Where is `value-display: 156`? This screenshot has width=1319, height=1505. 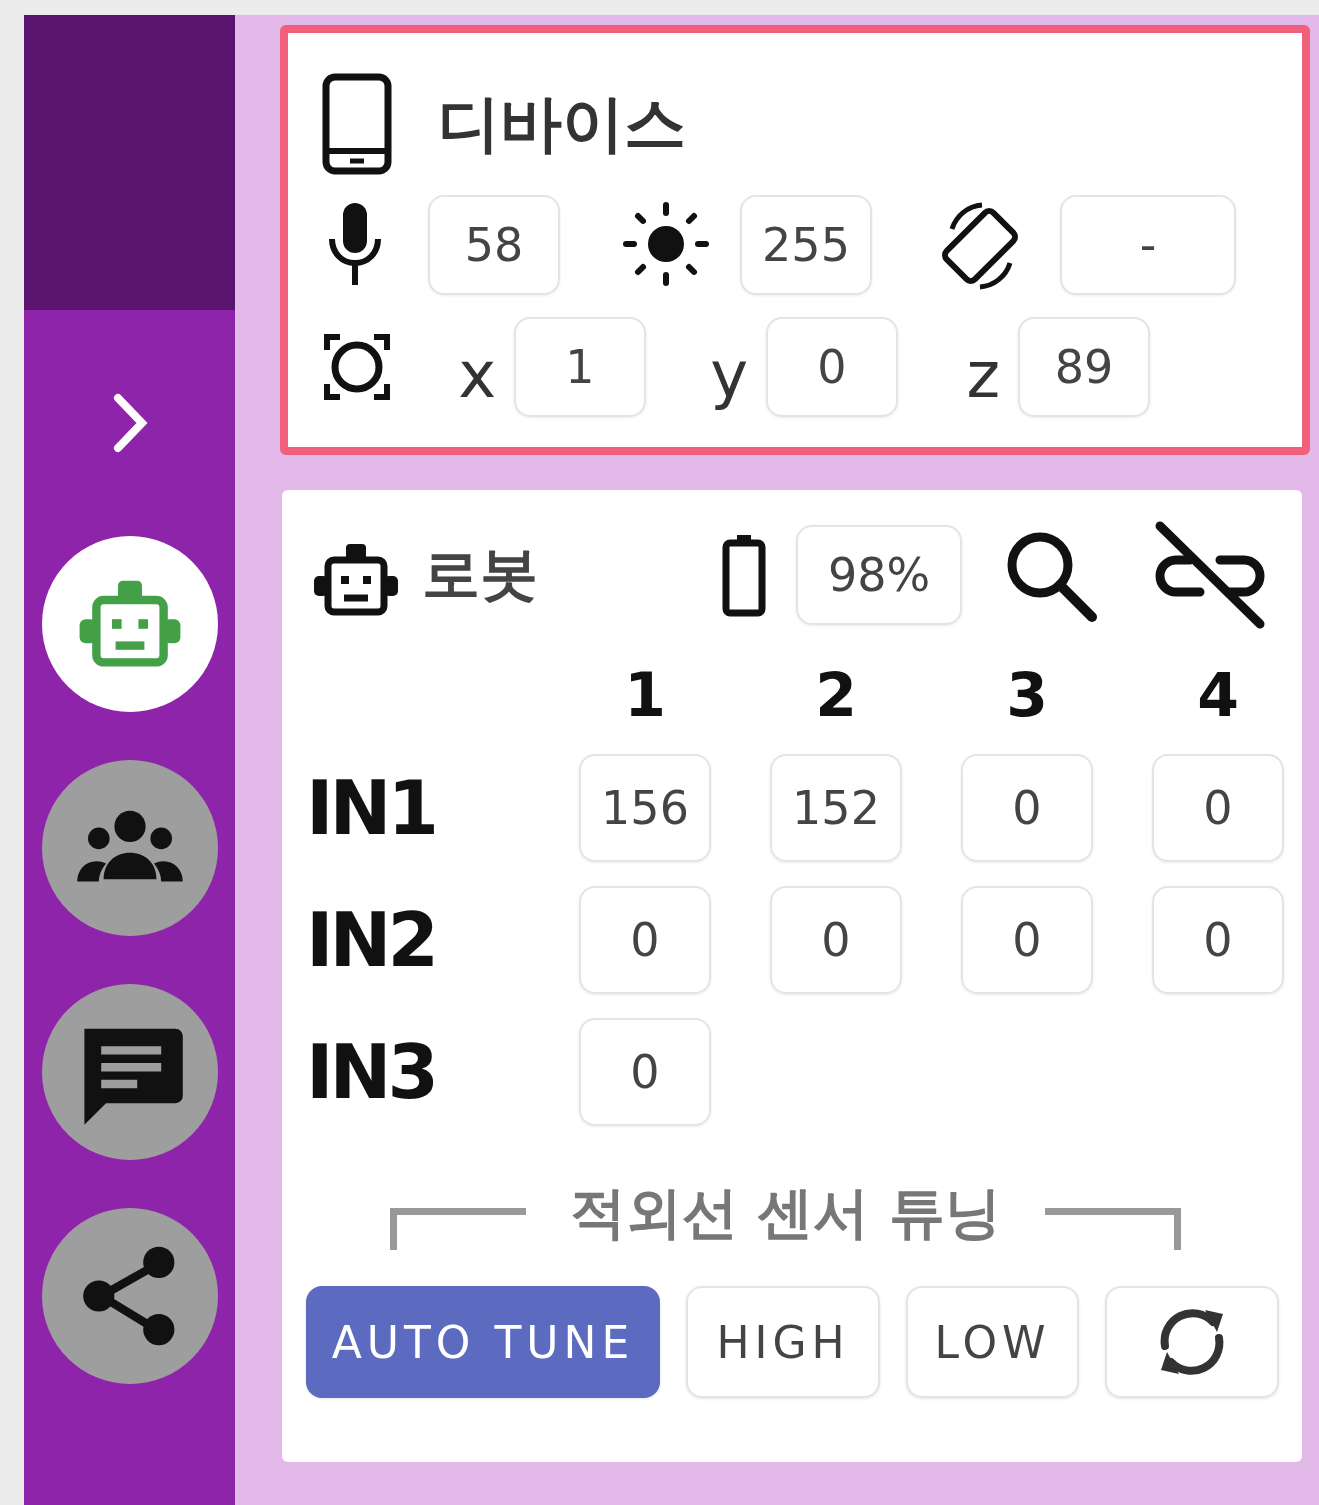
value-display: 156 is located at coordinates (645, 808).